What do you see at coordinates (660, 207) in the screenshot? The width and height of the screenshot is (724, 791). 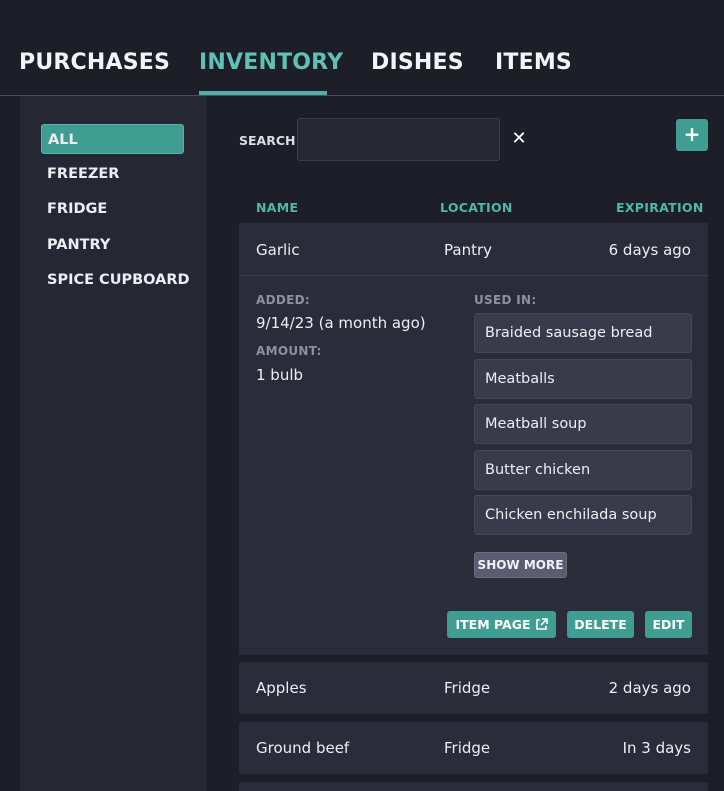 I see `column-header-expiration: EXPIRATION` at bounding box center [660, 207].